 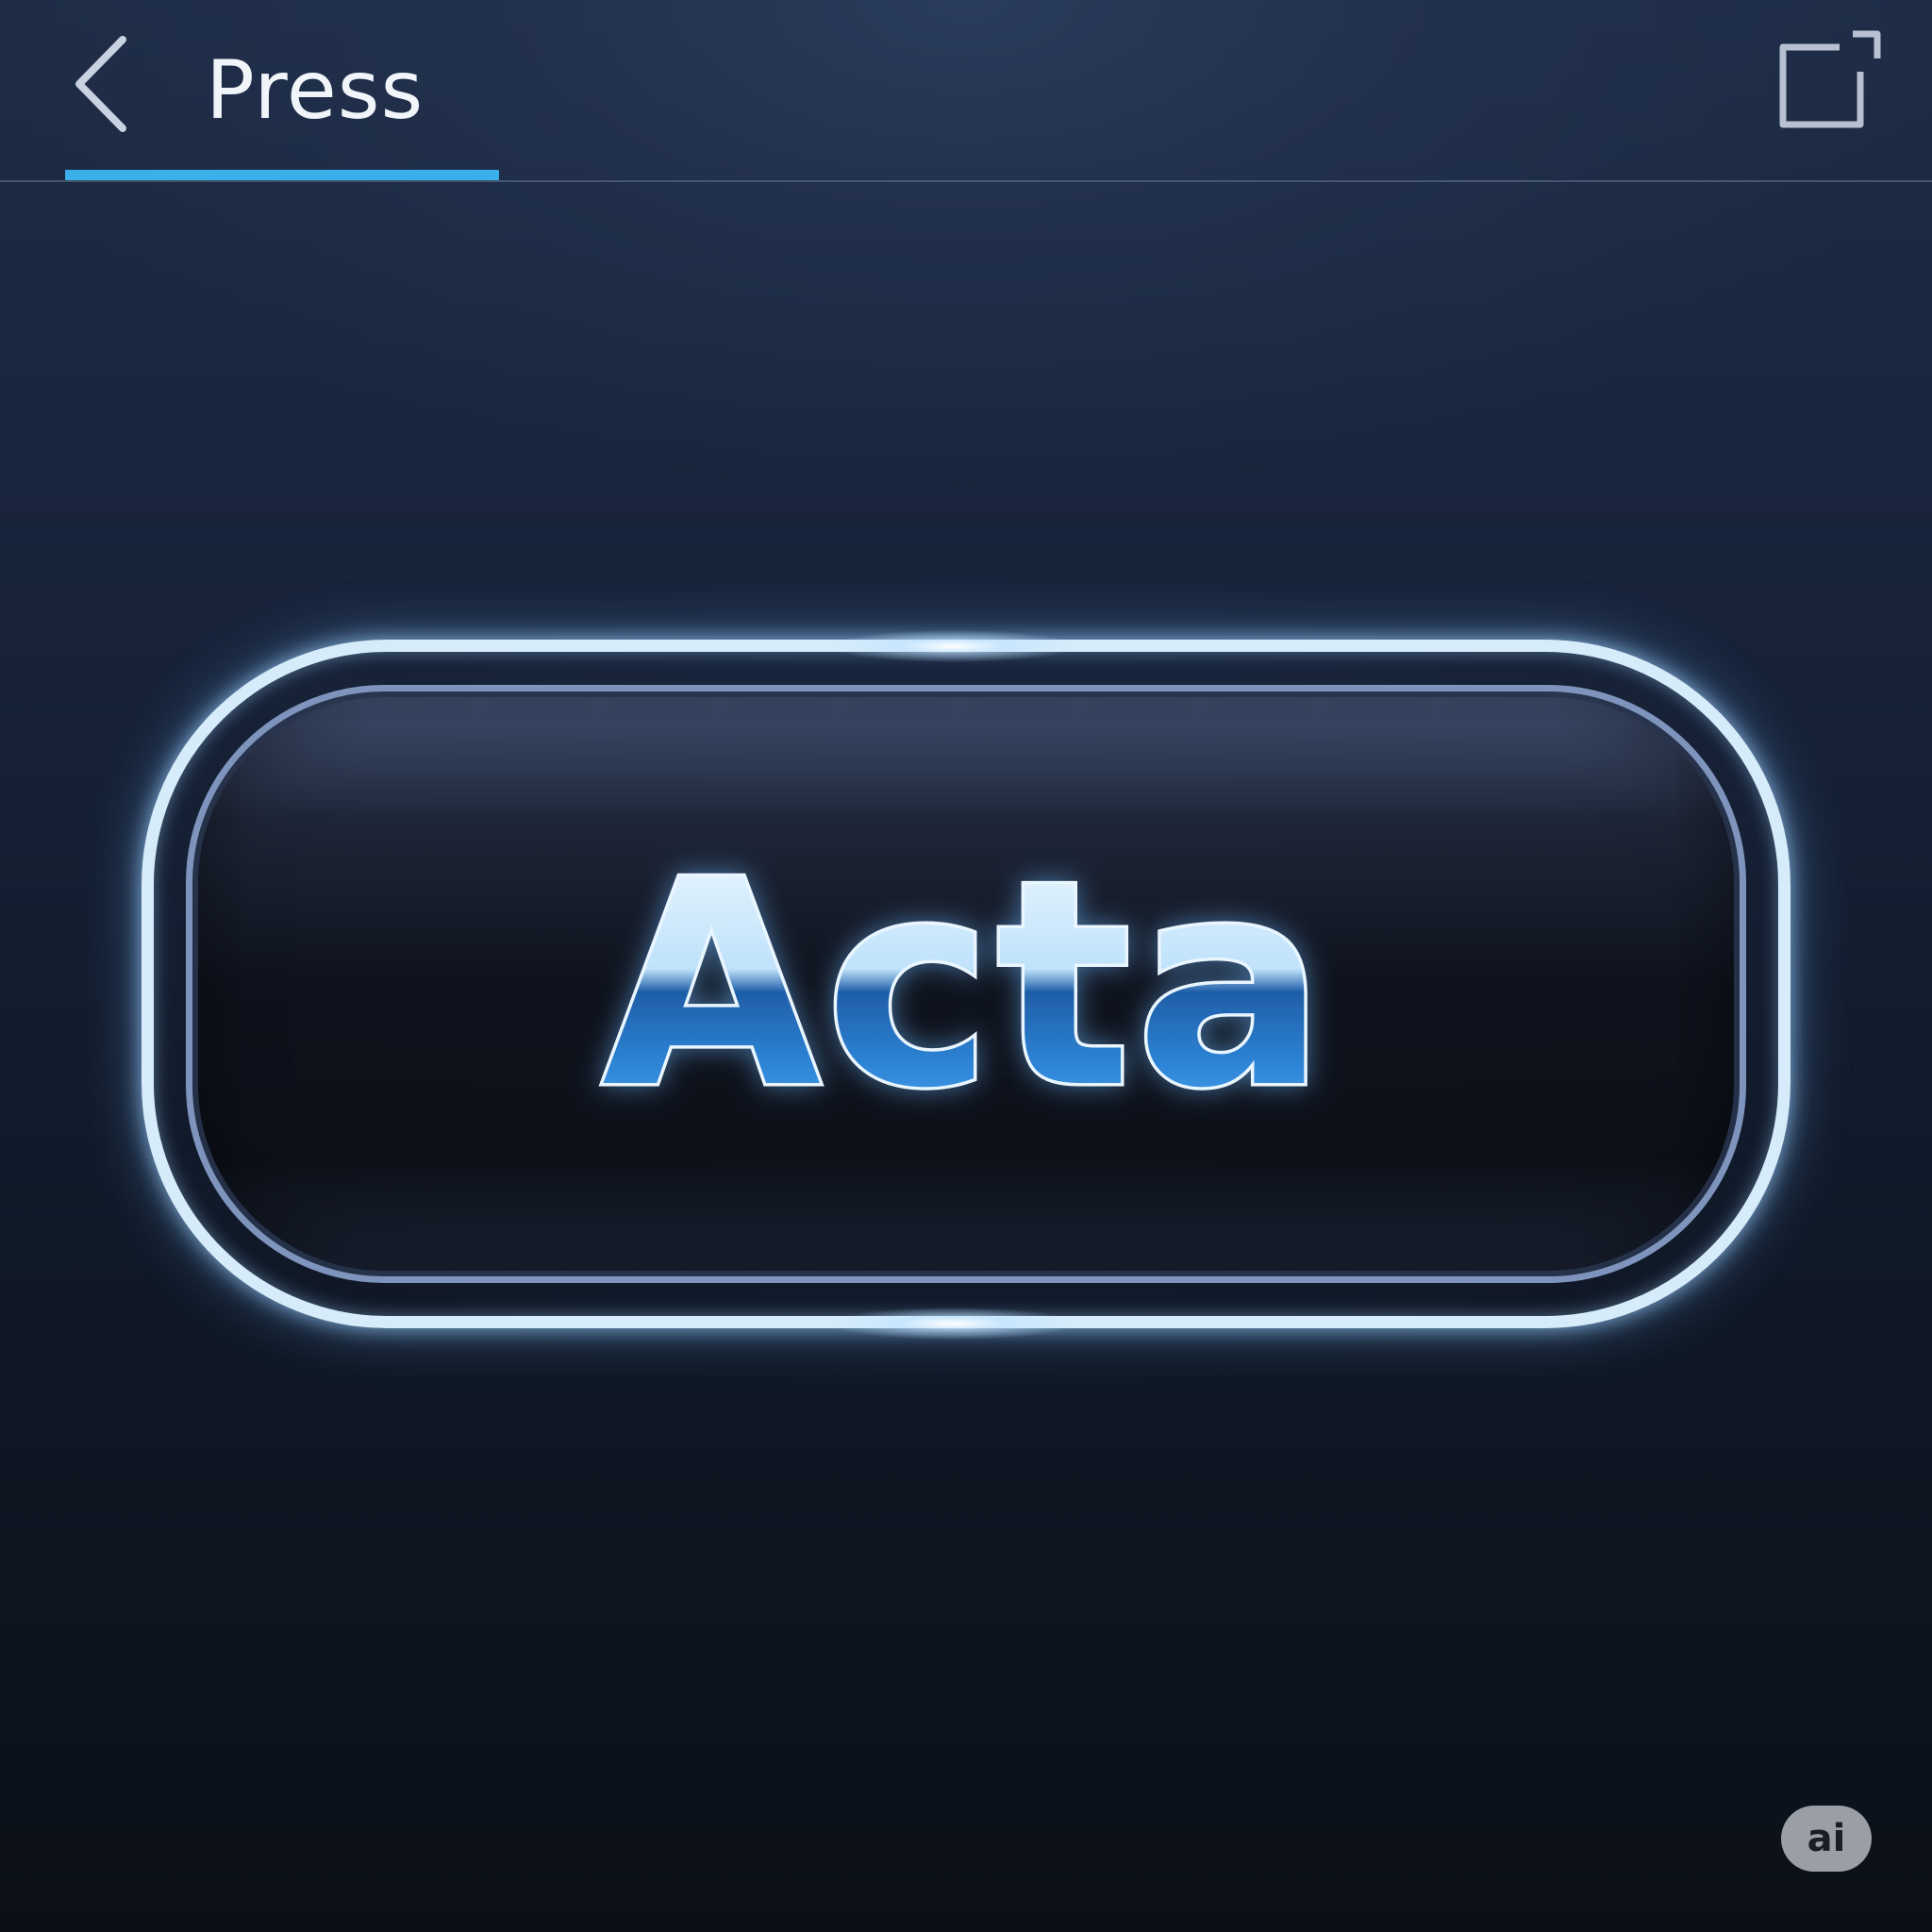 What do you see at coordinates (966, 181) in the screenshot?
I see `header-divider` at bounding box center [966, 181].